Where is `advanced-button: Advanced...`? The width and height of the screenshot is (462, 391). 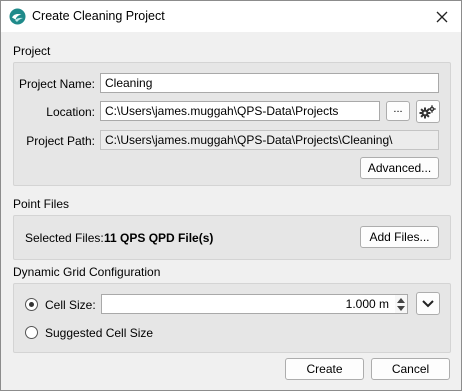
advanced-button: Advanced... is located at coordinates (399, 168).